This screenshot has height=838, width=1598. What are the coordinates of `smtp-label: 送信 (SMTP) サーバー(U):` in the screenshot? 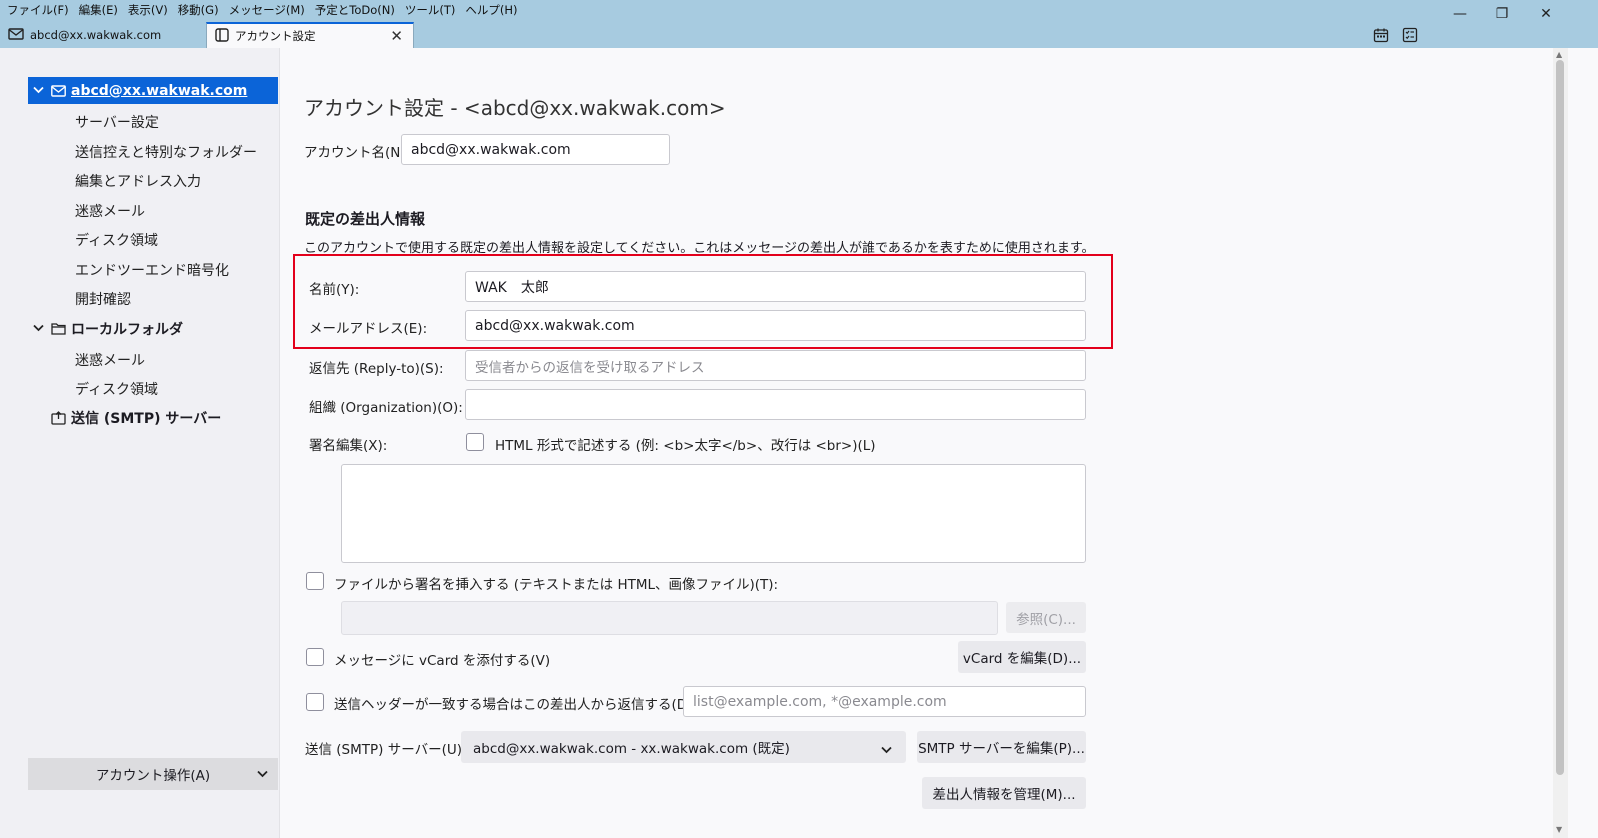 It's located at (386, 750).